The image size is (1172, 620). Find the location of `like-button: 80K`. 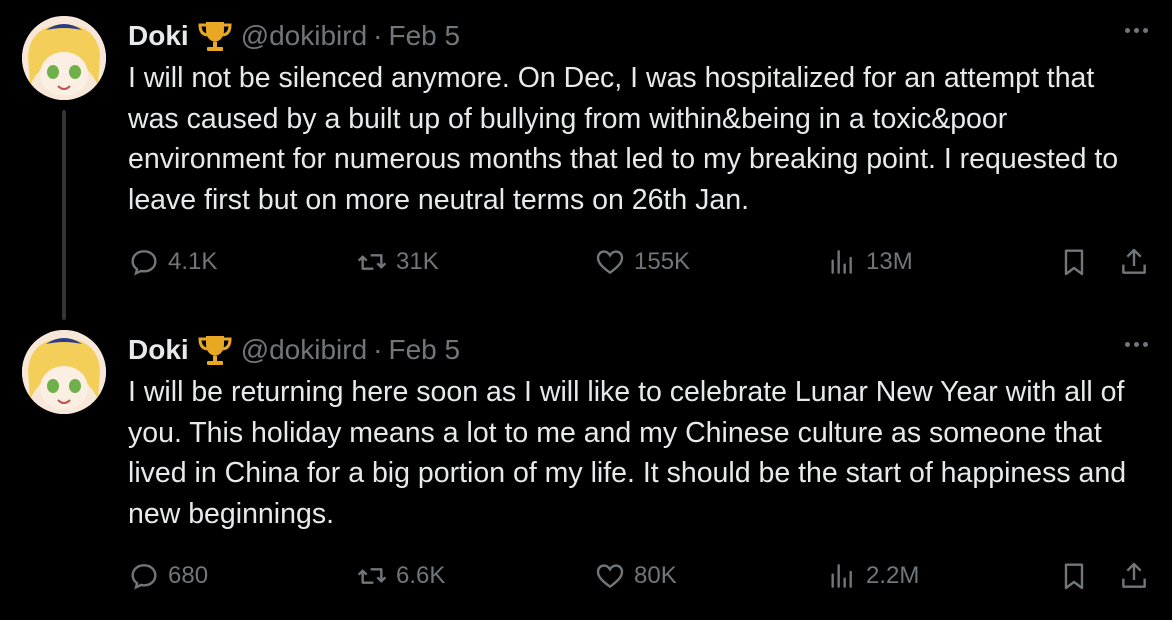

like-button: 80K is located at coordinates (635, 576).